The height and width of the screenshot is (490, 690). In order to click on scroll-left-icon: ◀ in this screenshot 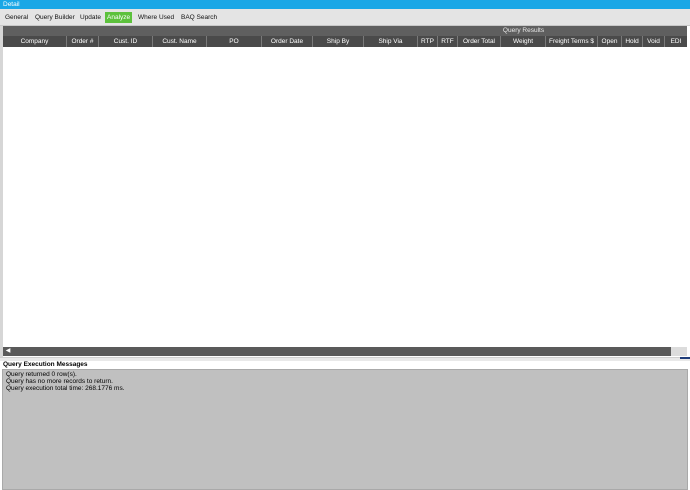, I will do `click(8, 351)`.